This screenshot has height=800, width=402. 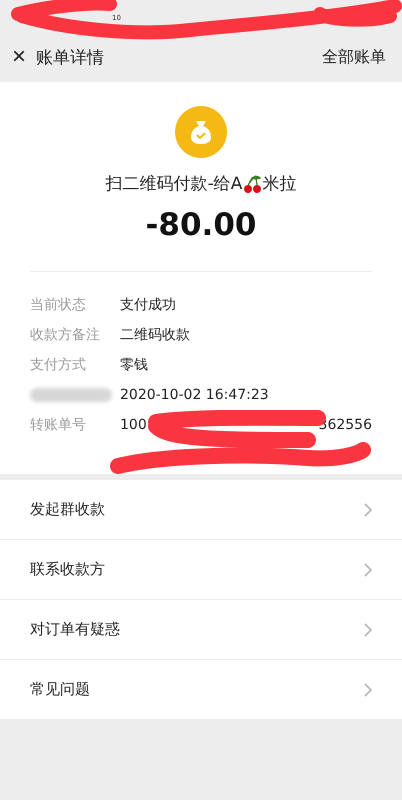 I want to click on all-bills-link: 全部账单, so click(x=354, y=57).